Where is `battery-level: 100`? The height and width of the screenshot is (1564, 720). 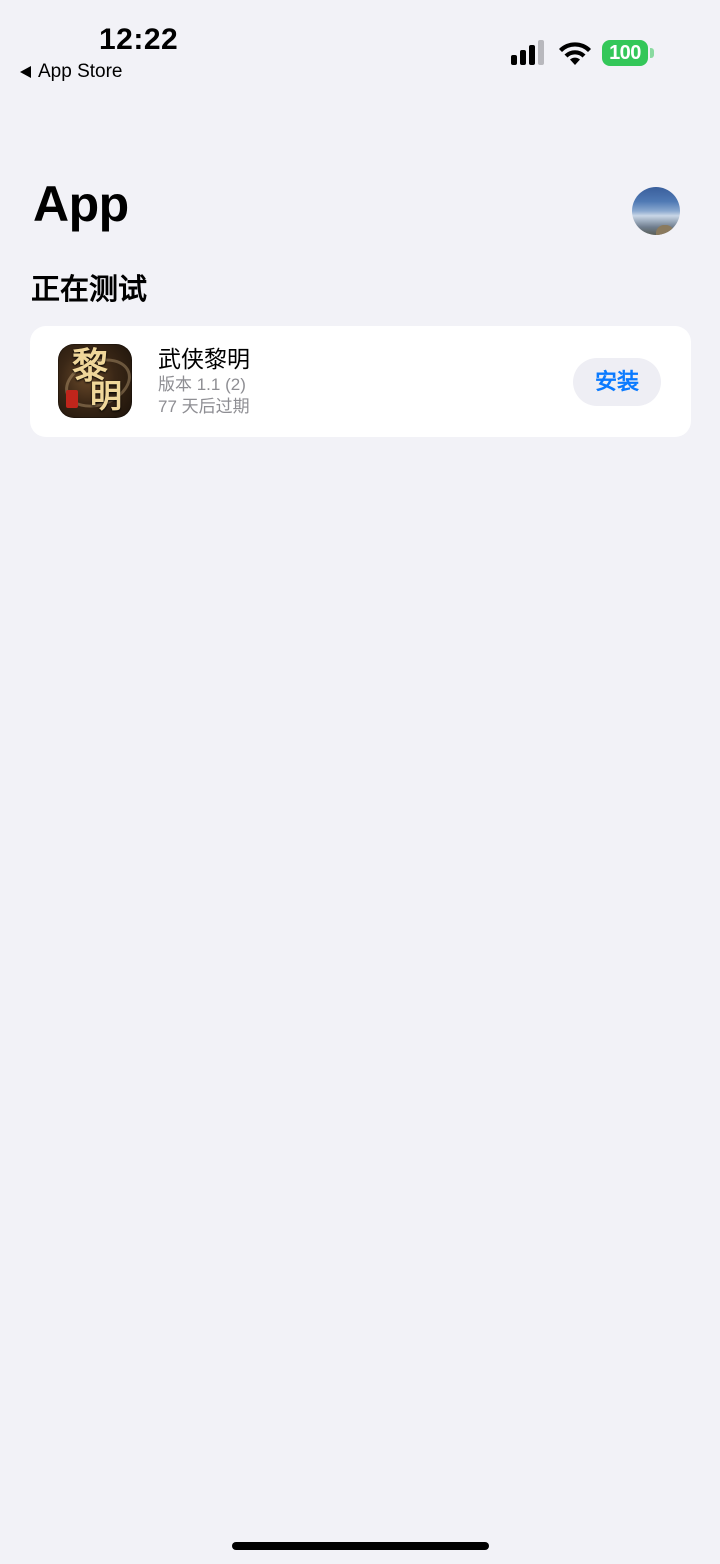
battery-level: 100 is located at coordinates (625, 53).